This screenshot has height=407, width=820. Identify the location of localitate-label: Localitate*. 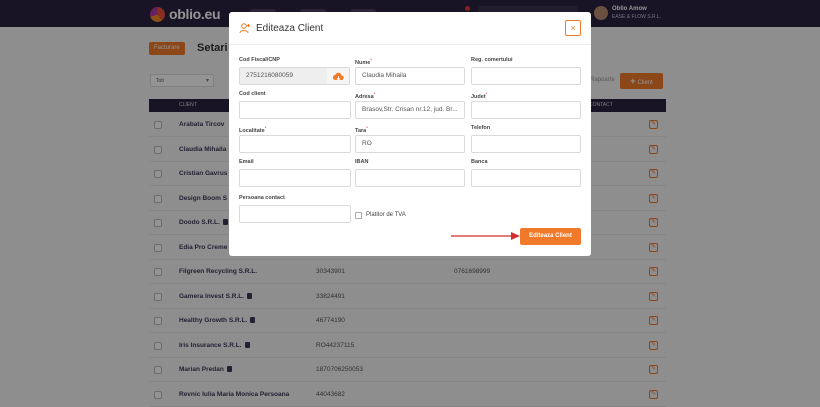
(253, 129).